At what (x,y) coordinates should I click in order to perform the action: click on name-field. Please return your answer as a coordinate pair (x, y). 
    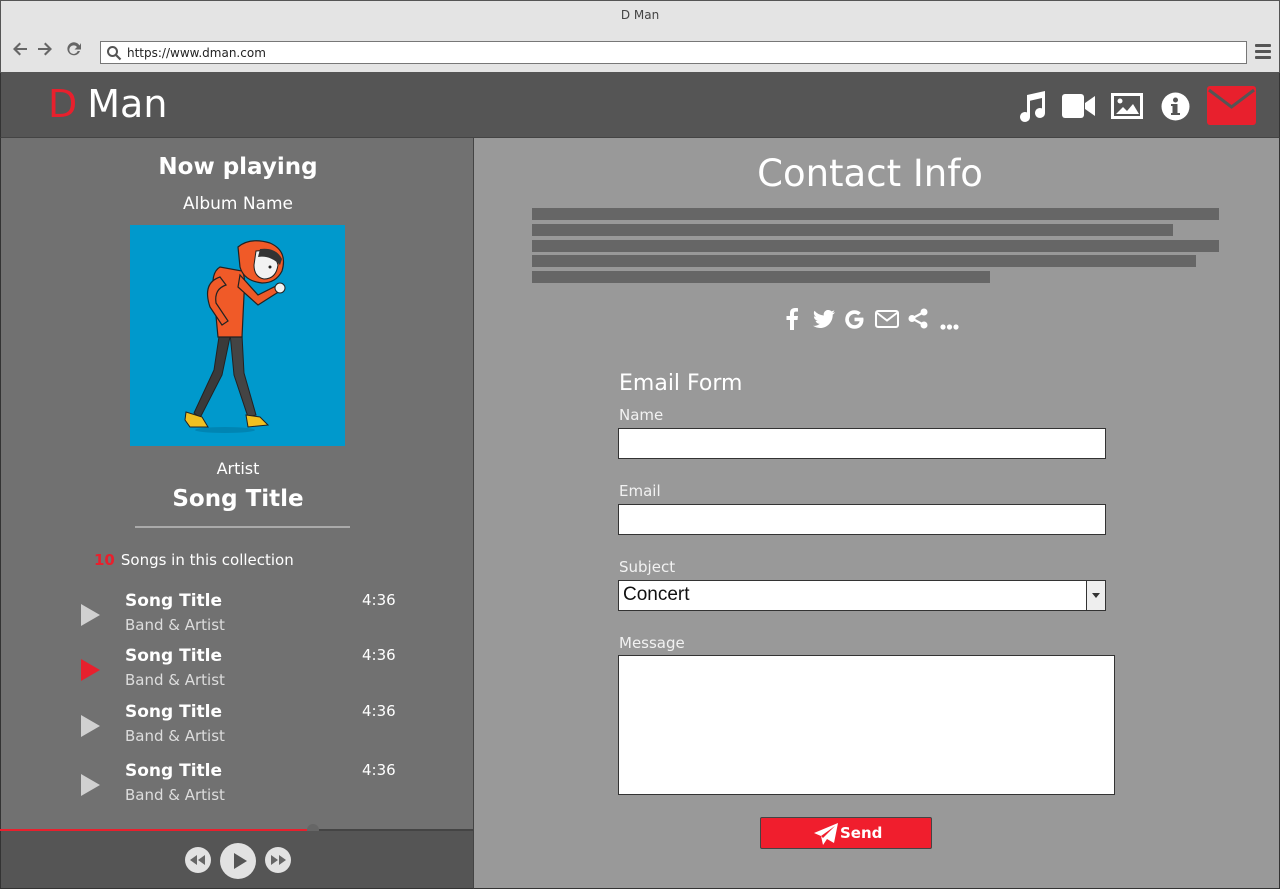
    Looking at the image, I should click on (862, 443).